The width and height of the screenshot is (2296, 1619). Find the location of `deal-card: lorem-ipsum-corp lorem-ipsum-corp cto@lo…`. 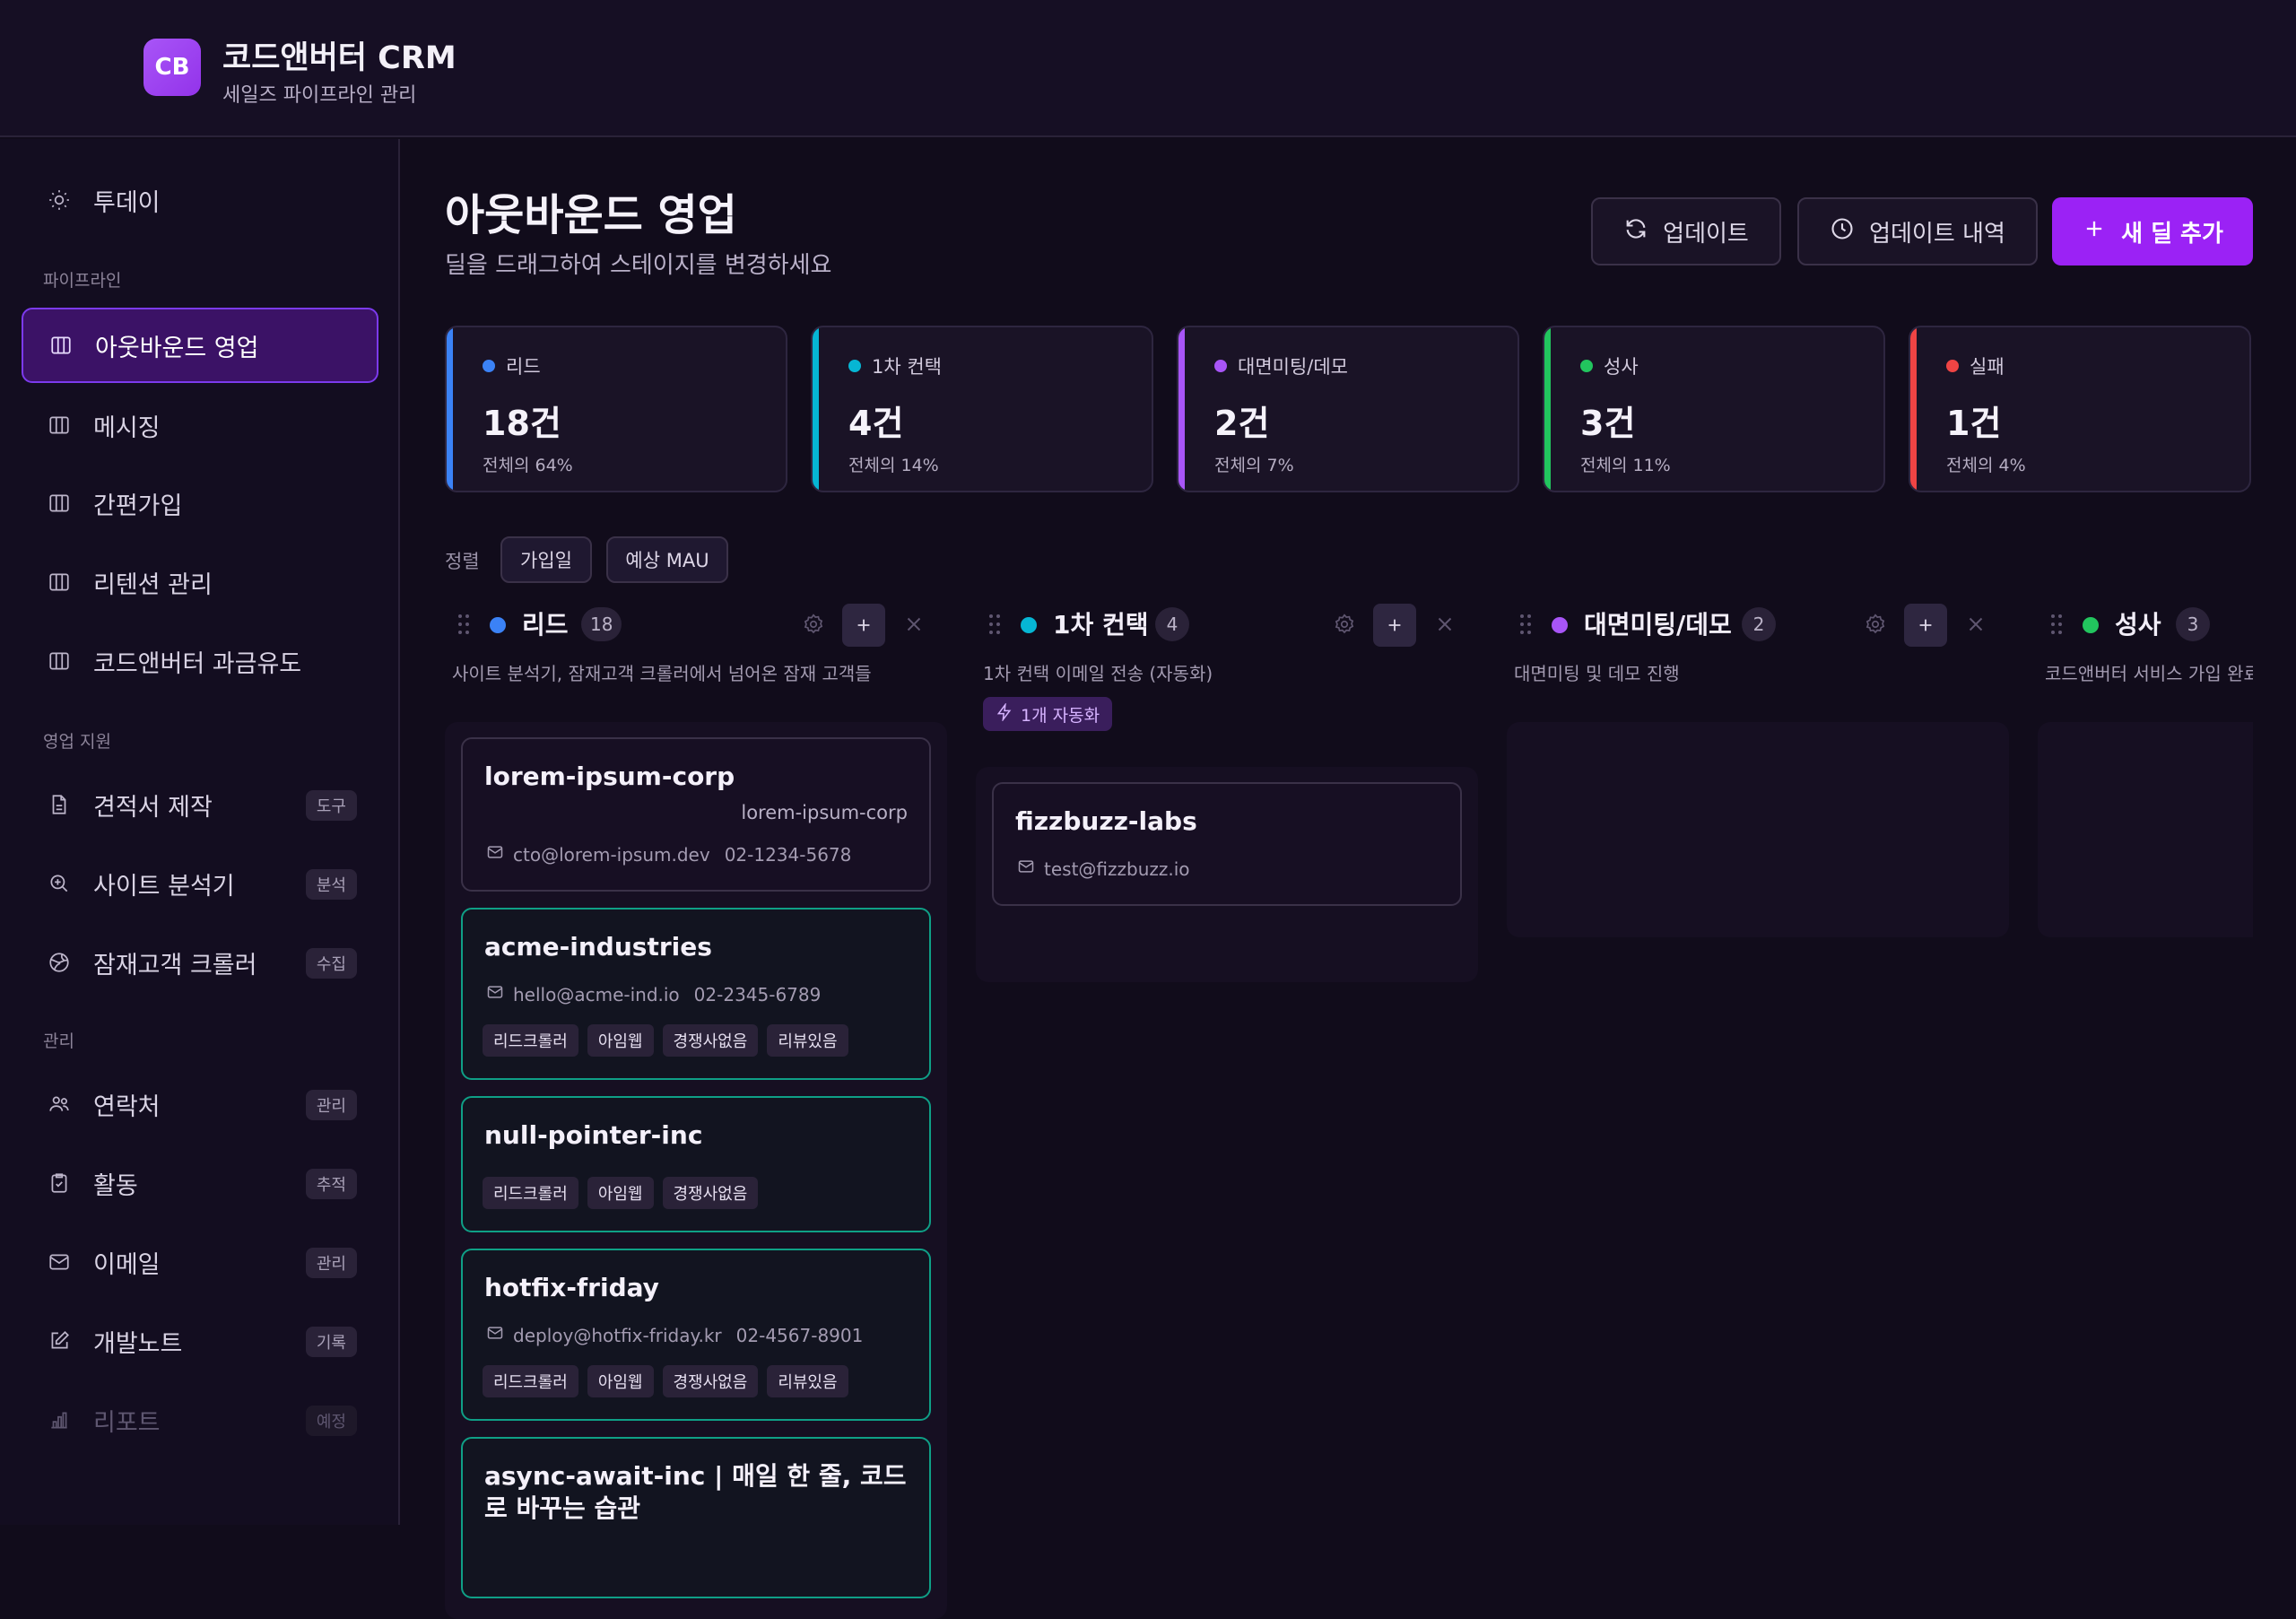

deal-card: lorem-ipsum-corp lorem-ipsum-corp cto@lo… is located at coordinates (696, 814).